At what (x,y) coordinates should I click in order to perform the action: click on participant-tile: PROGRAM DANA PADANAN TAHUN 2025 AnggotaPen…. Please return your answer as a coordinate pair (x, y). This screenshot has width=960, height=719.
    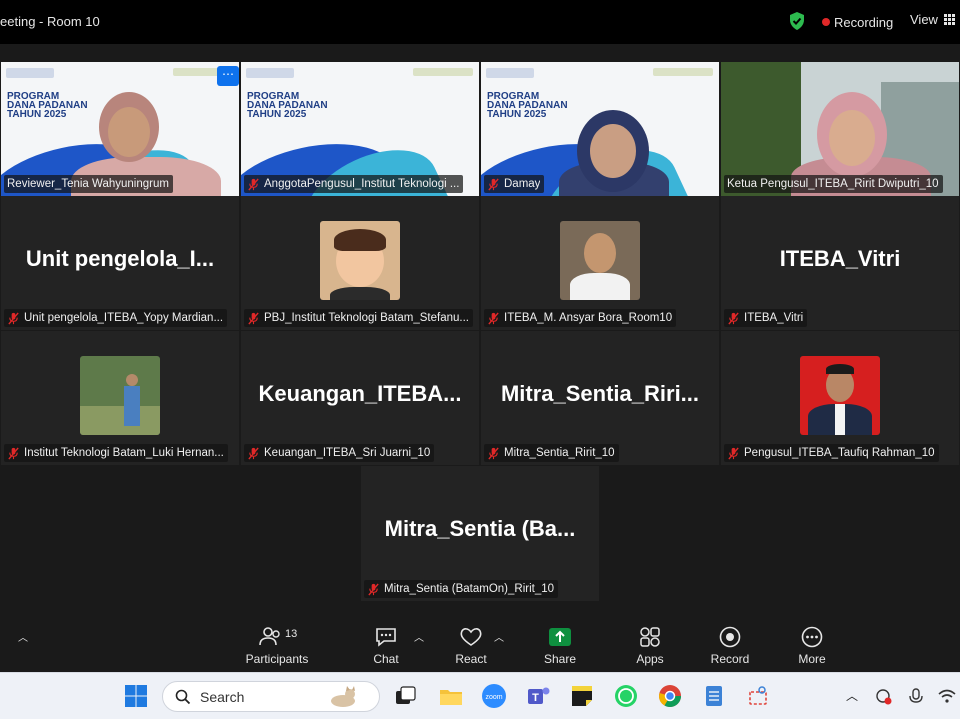
    Looking at the image, I should click on (360, 129).